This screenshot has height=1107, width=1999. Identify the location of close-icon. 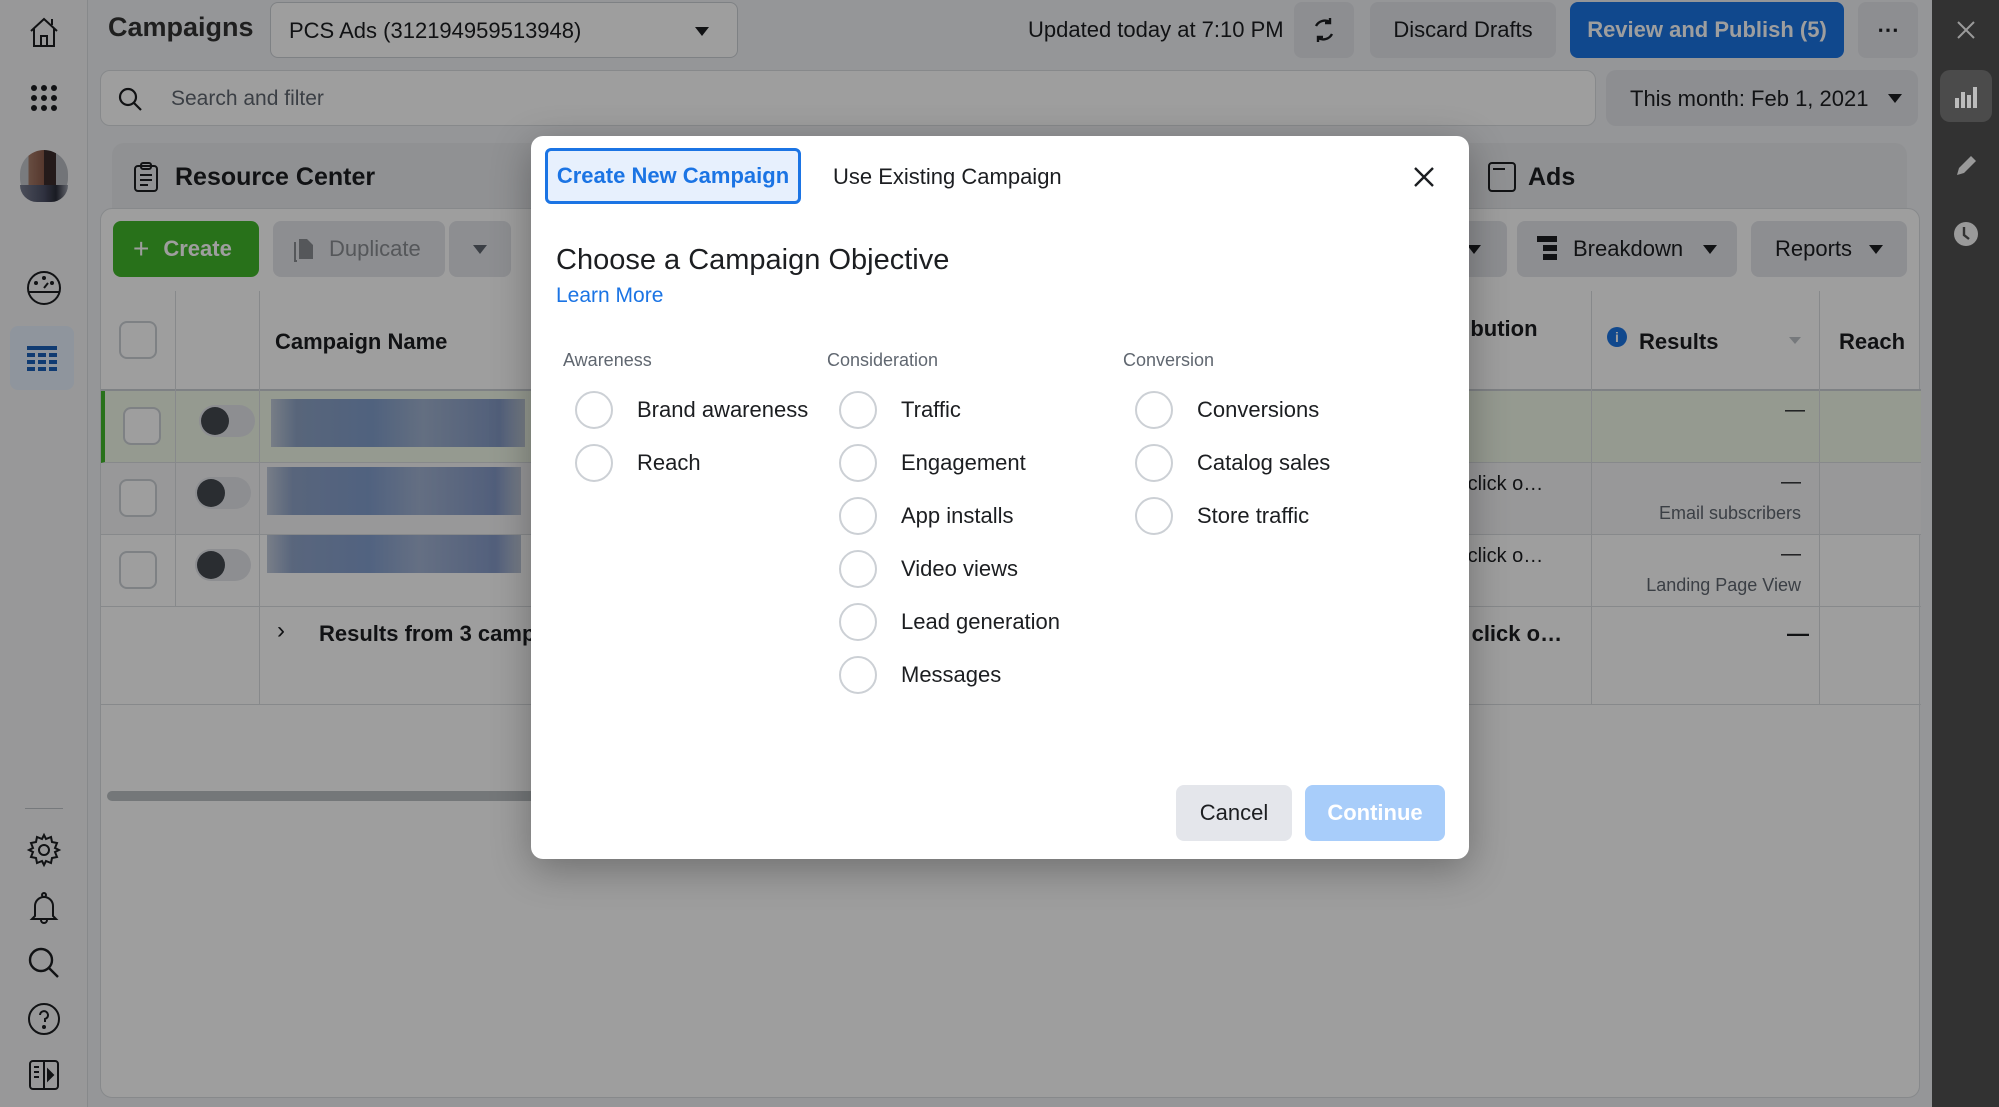
(1424, 177).